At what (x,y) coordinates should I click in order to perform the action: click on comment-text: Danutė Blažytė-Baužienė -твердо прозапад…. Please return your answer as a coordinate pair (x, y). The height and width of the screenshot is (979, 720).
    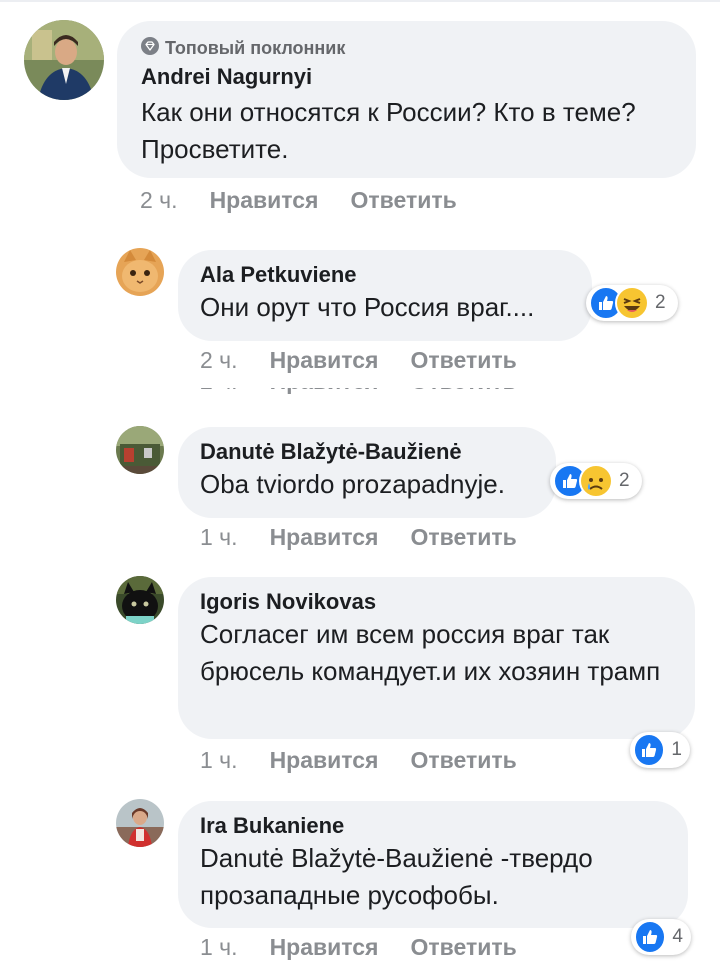
    Looking at the image, I should click on (396, 876).